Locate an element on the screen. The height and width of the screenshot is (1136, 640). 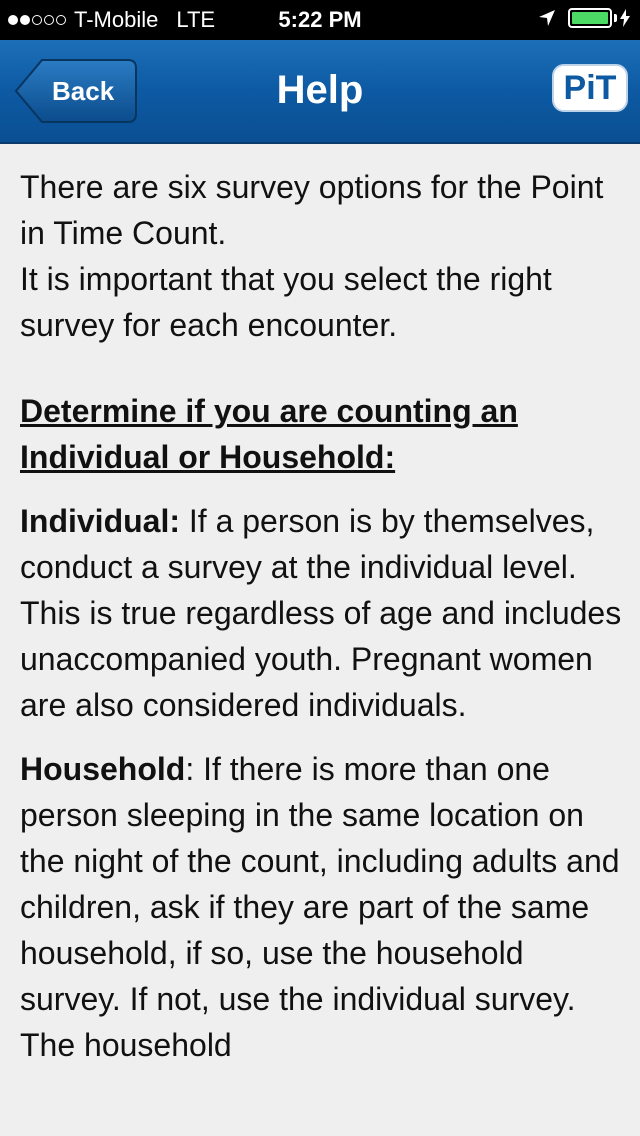
status-bar: T-Mobile LTE 5:22 PM is located at coordinates (320, 20).